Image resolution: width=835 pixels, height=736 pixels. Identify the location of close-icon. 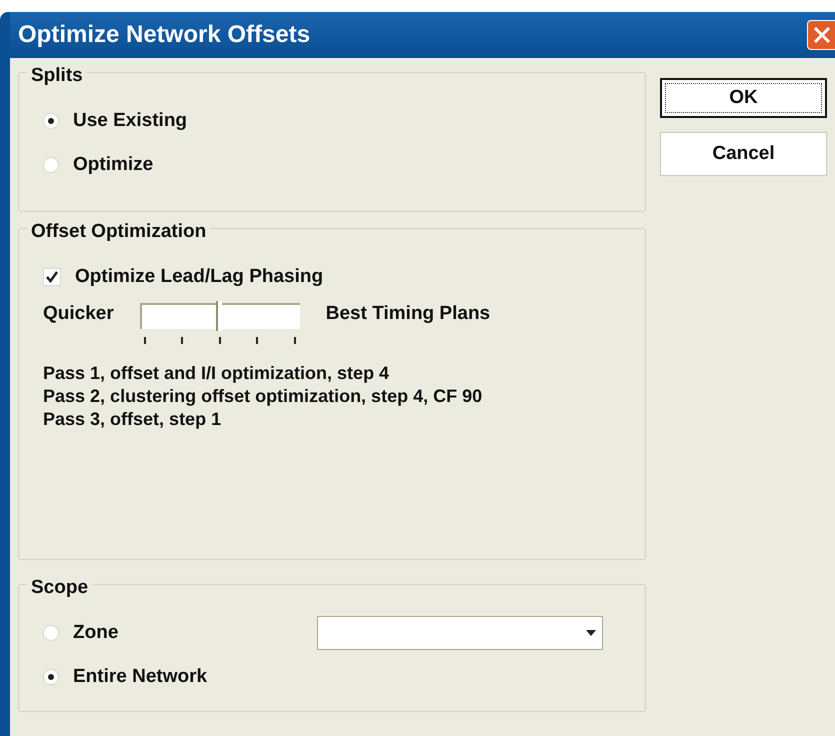
(822, 35).